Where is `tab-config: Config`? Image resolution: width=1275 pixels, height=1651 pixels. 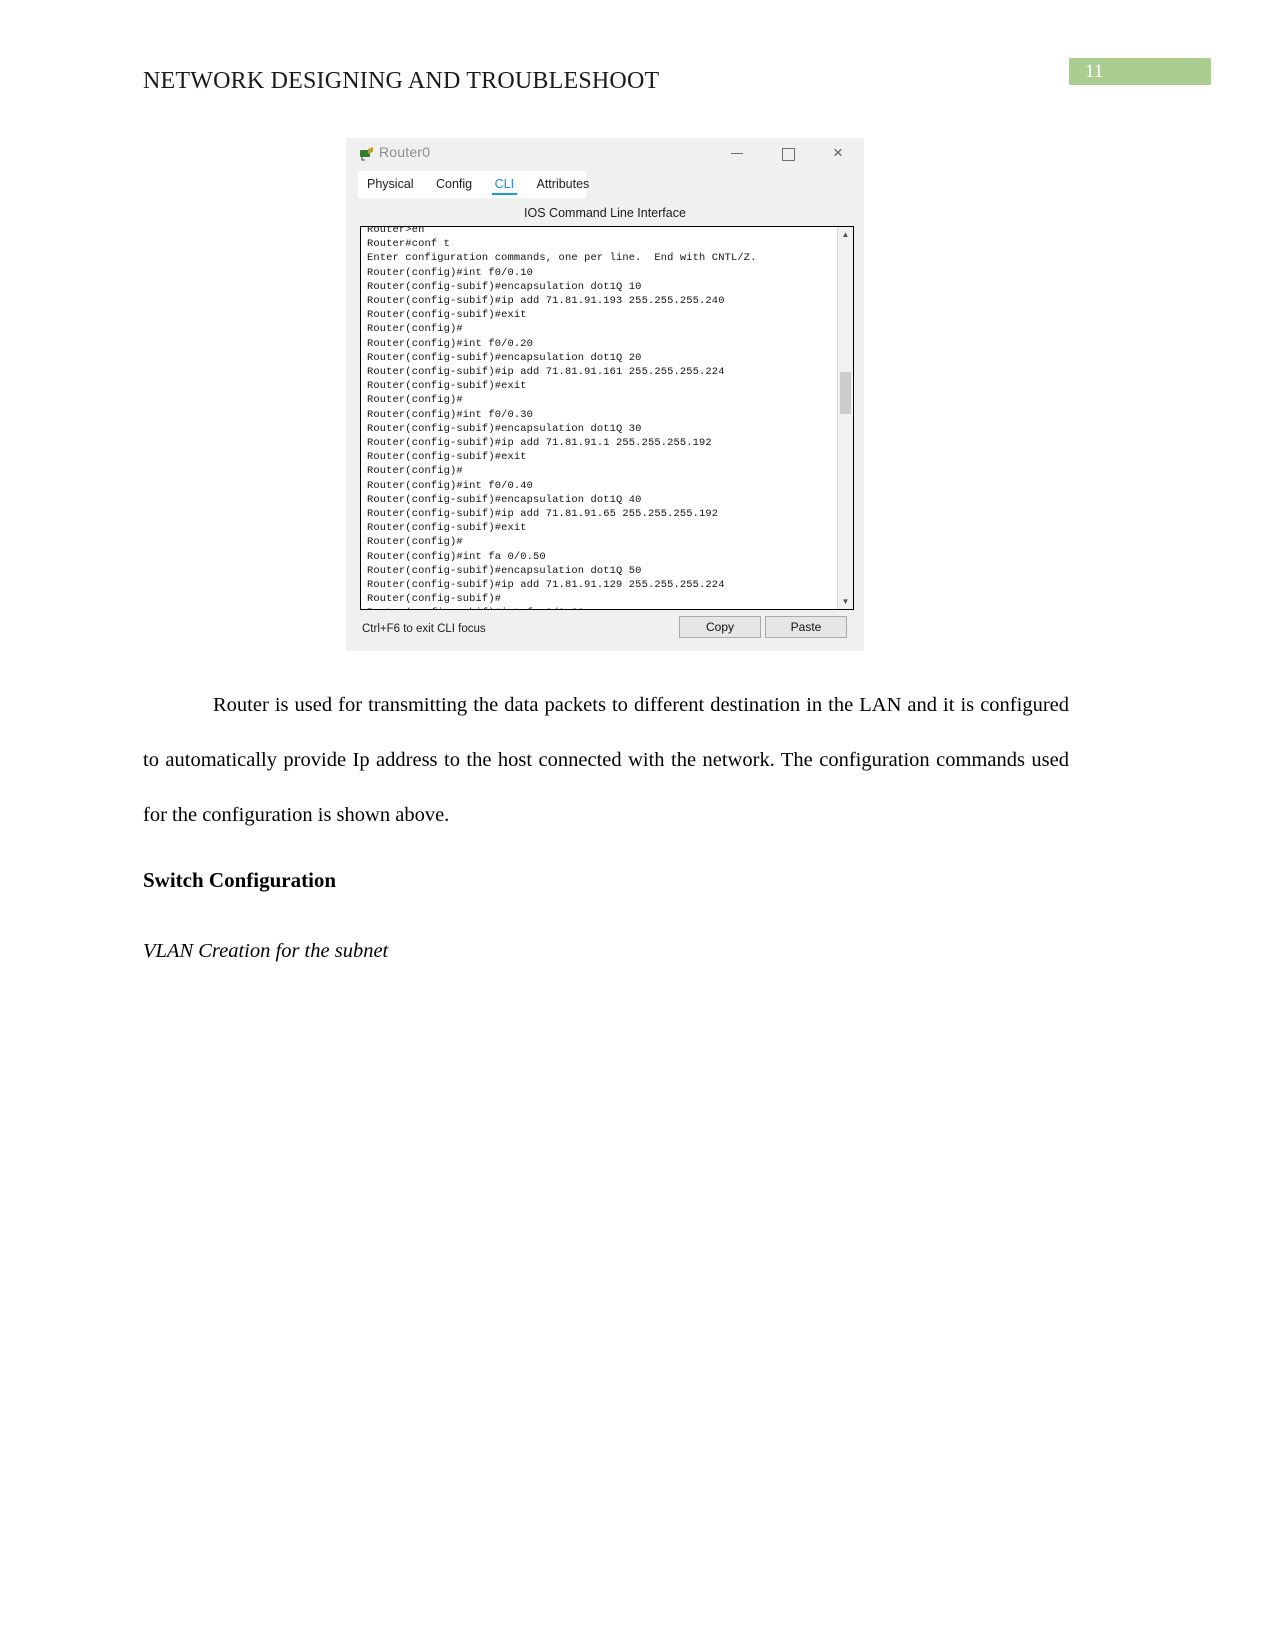
tab-config: Config is located at coordinates (454, 183).